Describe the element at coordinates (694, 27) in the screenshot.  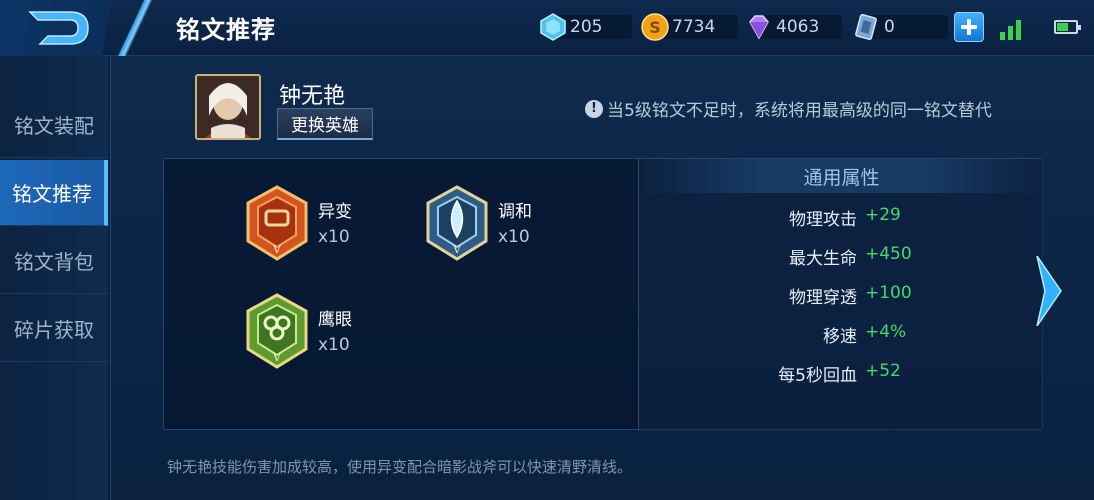
I see `gold-count: 7734` at that location.